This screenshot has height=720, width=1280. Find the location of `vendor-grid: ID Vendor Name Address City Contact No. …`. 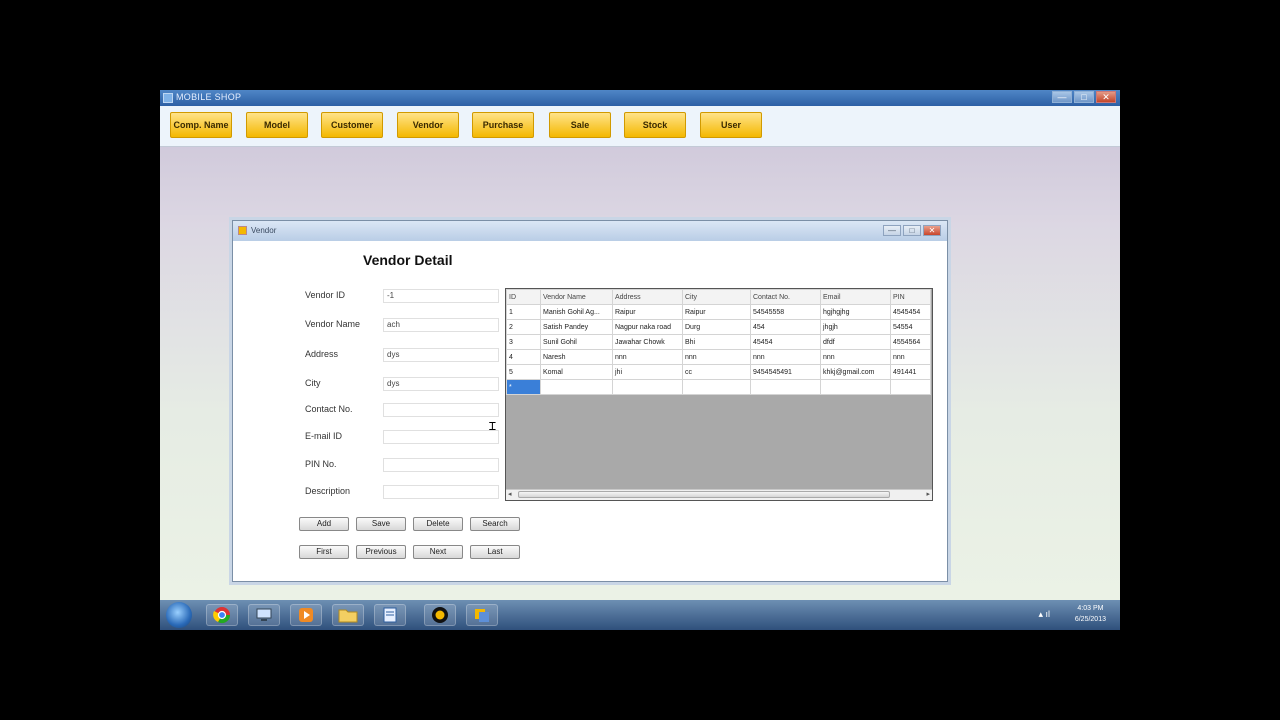

vendor-grid: ID Vendor Name Address City Contact No. … is located at coordinates (719, 394).